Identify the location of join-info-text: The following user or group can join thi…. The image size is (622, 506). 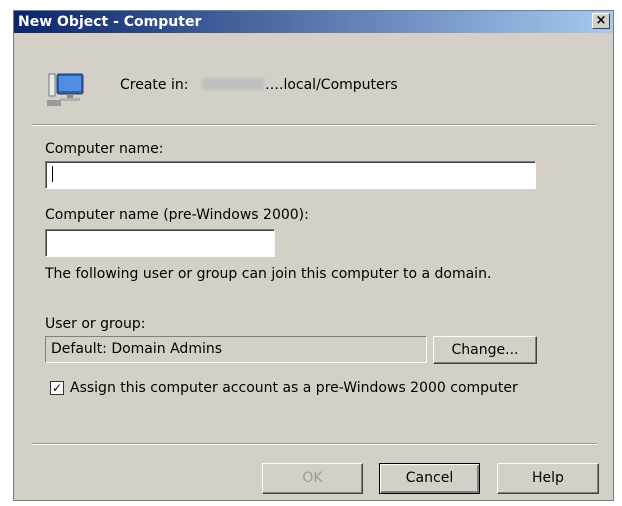
(268, 274).